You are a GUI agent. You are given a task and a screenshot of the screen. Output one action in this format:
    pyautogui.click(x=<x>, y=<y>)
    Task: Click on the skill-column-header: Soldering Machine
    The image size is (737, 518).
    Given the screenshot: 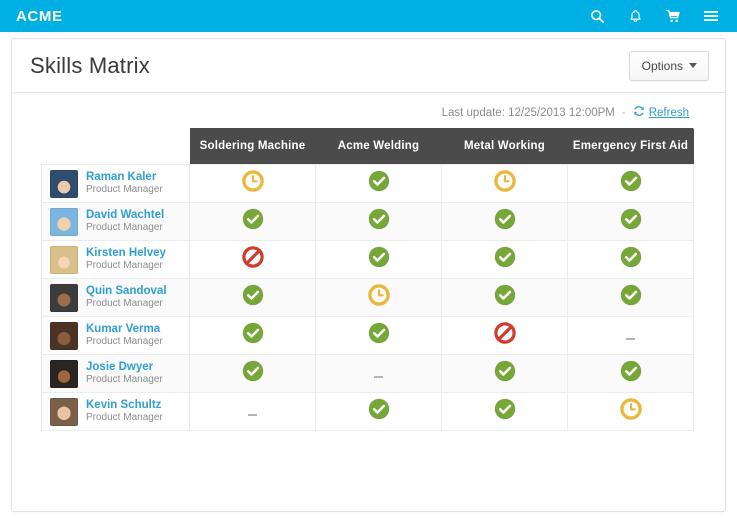 What is the action you would take?
    pyautogui.click(x=252, y=146)
    